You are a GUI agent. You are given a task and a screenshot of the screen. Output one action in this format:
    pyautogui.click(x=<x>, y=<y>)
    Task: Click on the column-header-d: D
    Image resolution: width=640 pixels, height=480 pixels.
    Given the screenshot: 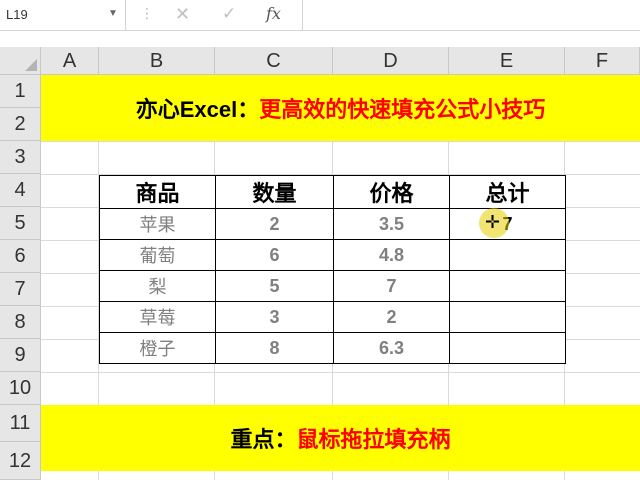 What is the action you would take?
    pyautogui.click(x=391, y=61)
    